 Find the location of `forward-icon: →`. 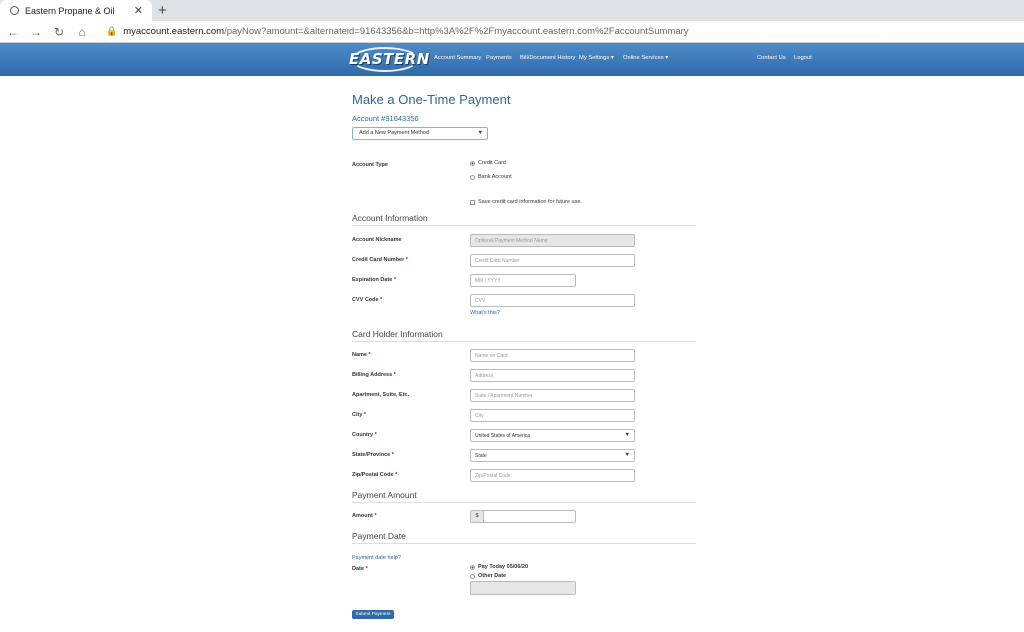

forward-icon: → is located at coordinates (36, 32).